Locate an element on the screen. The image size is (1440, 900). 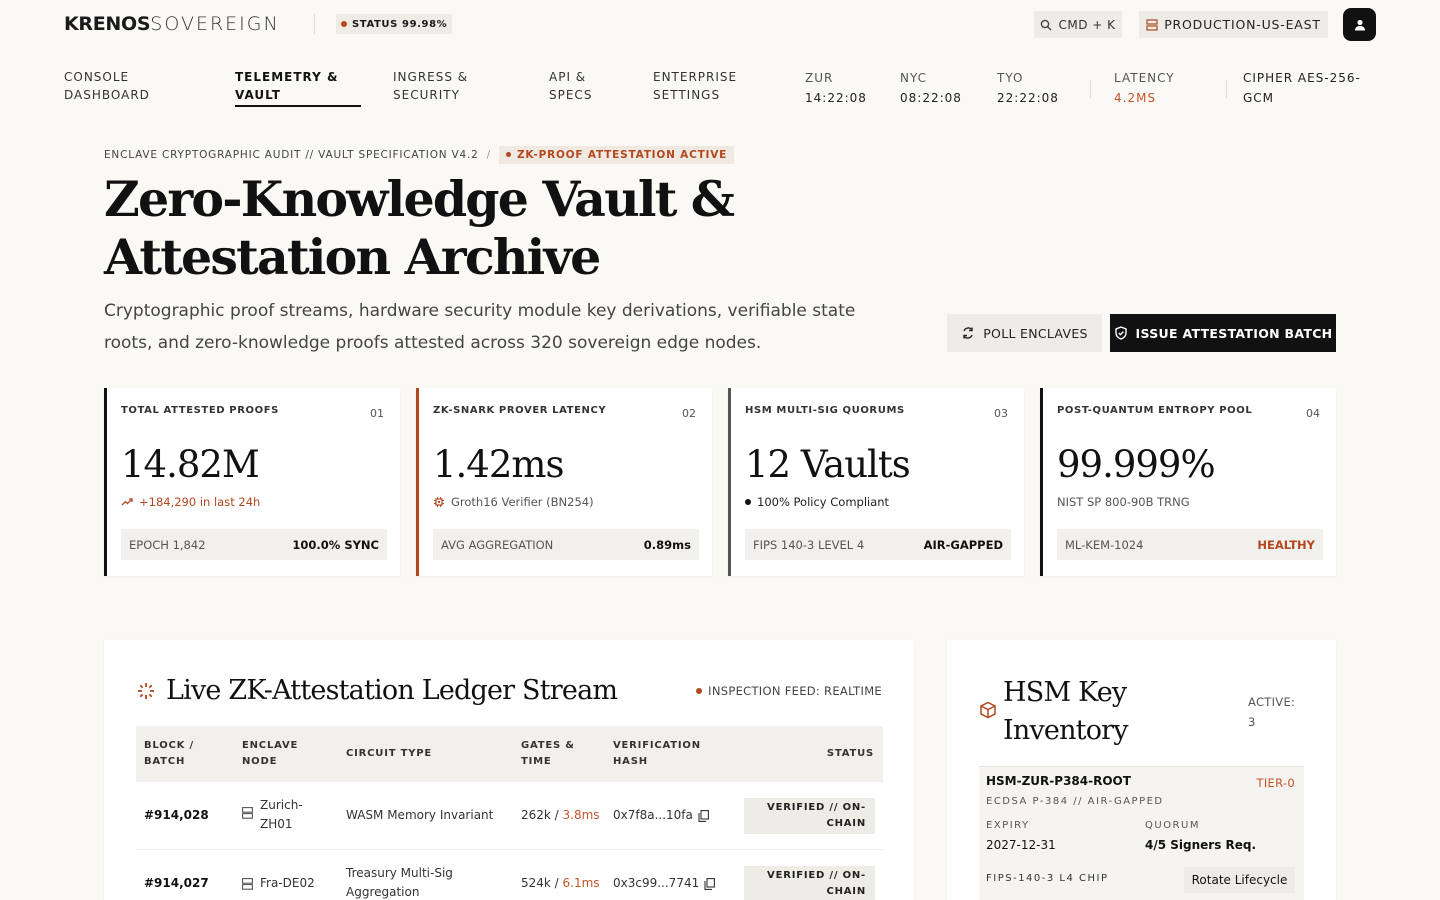
status-label: STATUS 99.98% is located at coordinates (400, 24).